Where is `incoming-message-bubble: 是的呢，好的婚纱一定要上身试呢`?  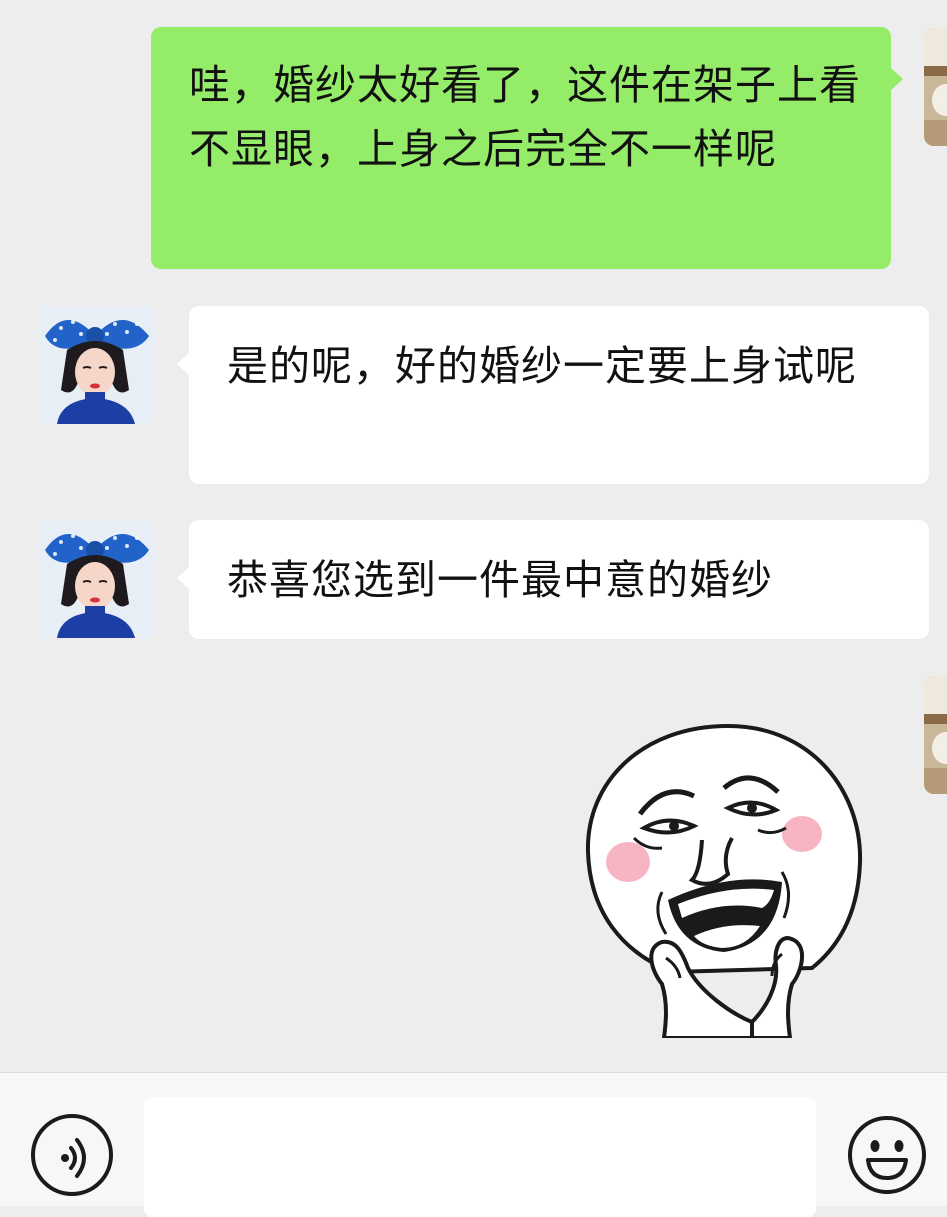
incoming-message-bubble: 是的呢，好的婚纱一定要上身试呢 is located at coordinates (553, 395).